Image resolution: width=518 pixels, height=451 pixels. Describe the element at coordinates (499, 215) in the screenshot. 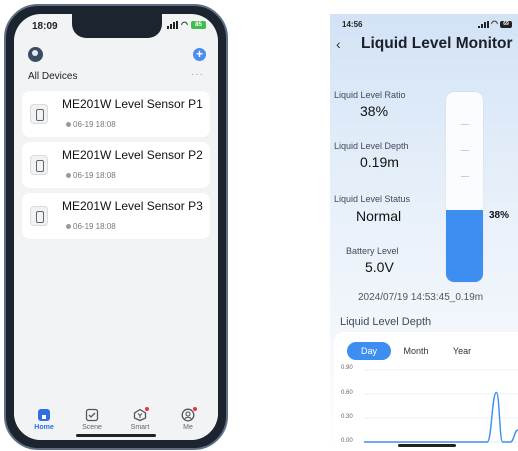

I see `tank-level-label: 38%` at that location.